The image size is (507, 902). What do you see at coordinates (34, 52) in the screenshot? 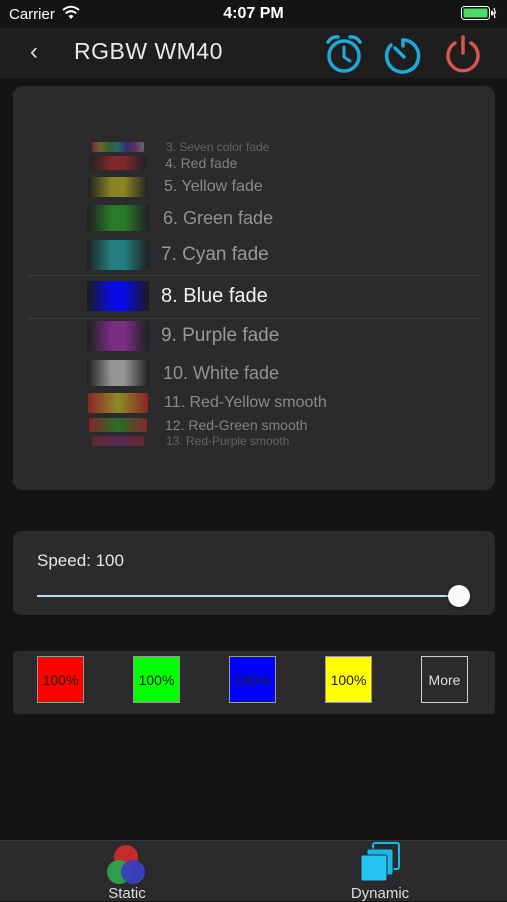
I see `back-button: ‹` at bounding box center [34, 52].